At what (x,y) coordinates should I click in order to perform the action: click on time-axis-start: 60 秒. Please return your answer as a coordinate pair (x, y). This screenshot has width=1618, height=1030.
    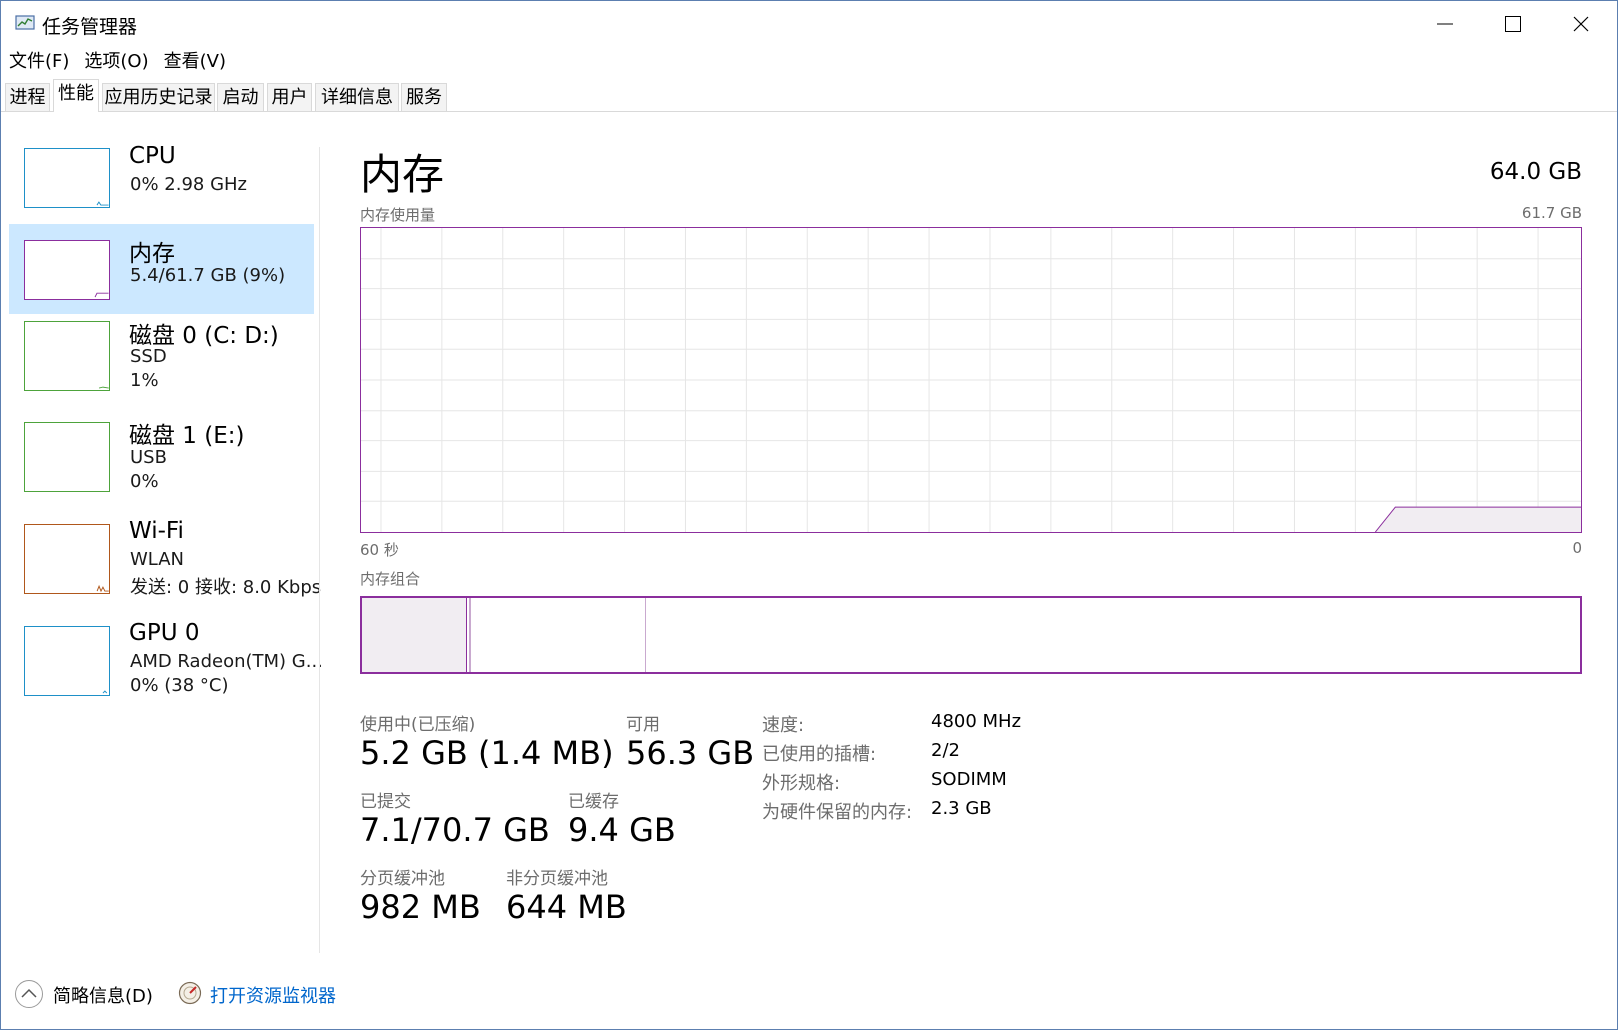
    Looking at the image, I should click on (379, 550).